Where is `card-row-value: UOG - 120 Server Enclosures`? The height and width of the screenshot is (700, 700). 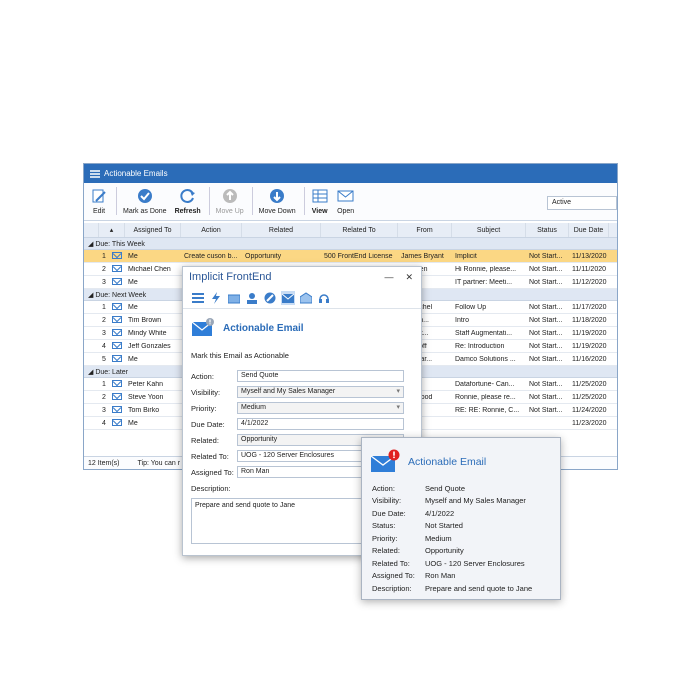 card-row-value: UOG - 120 Server Enclosures is located at coordinates (475, 563).